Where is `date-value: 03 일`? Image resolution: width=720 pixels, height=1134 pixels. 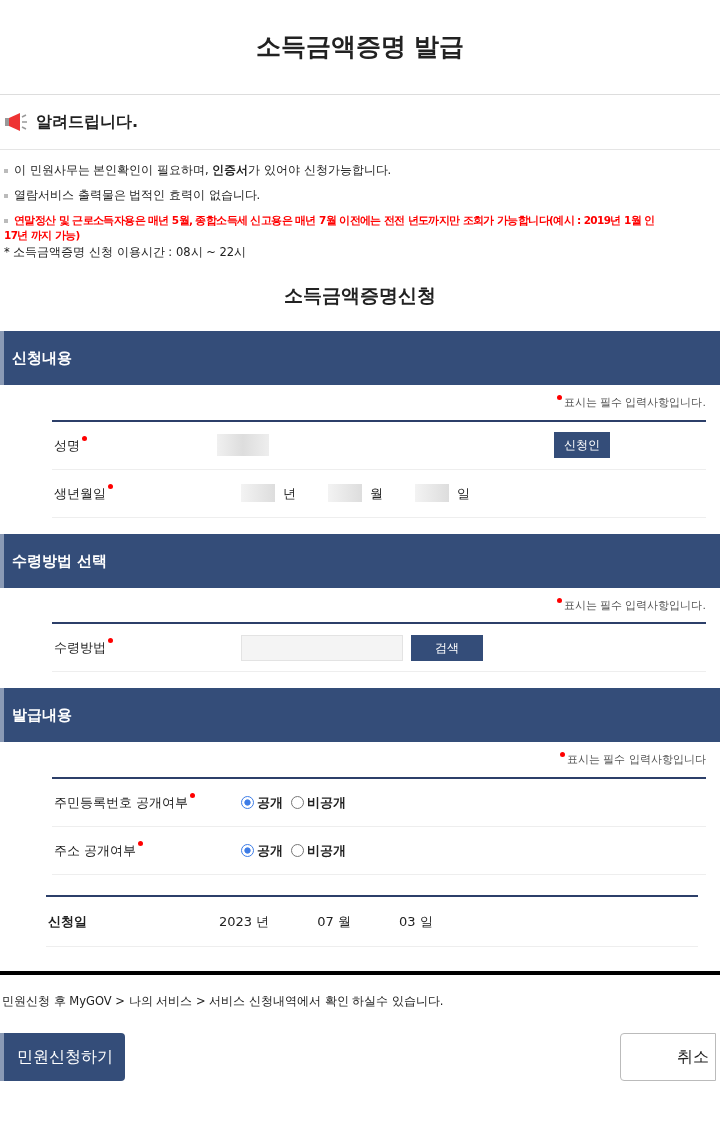
date-value: 03 일 is located at coordinates (415, 921).